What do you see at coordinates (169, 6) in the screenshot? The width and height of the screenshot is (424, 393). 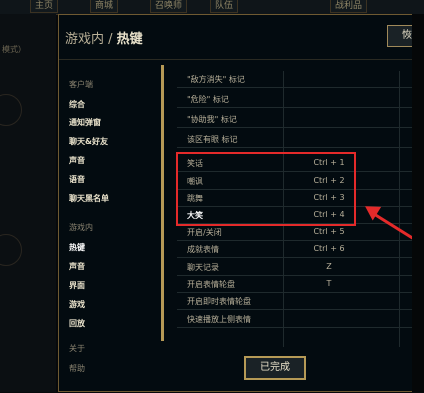 I see `client-tab-summoner: 召唤师` at bounding box center [169, 6].